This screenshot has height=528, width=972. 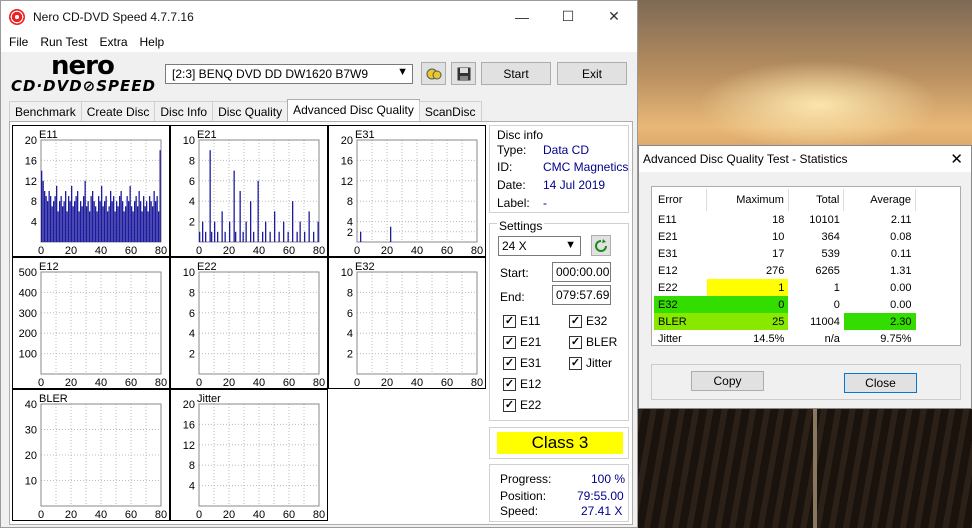 What do you see at coordinates (519, 511) in the screenshot?
I see `speed-label: Speed:` at bounding box center [519, 511].